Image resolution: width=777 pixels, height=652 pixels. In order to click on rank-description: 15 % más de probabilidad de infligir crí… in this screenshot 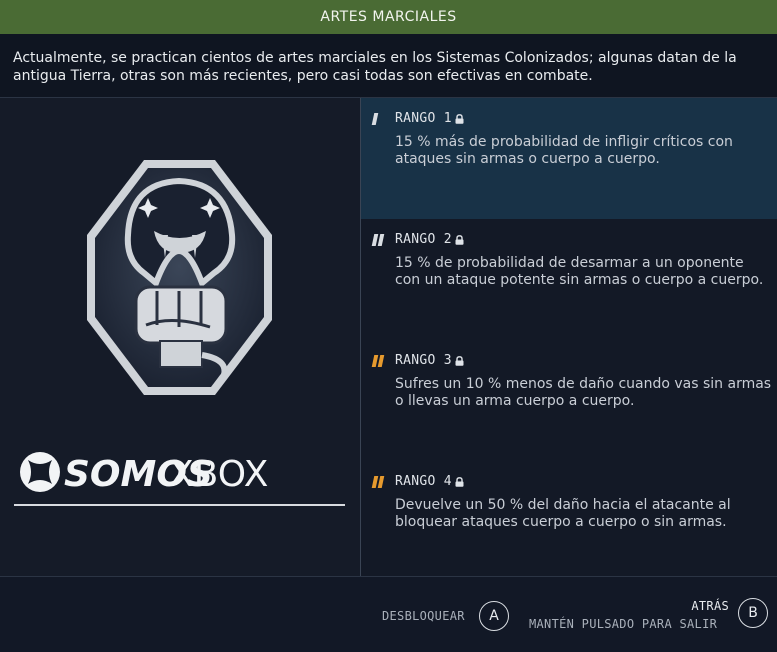, I will do `click(564, 150)`.